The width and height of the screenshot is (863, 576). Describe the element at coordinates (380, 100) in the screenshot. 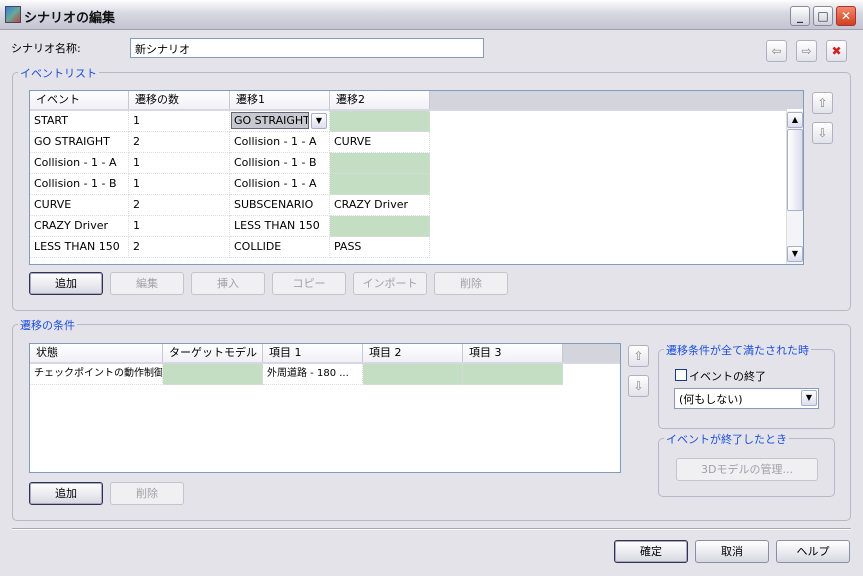

I see `column-header: 遷移2` at that location.